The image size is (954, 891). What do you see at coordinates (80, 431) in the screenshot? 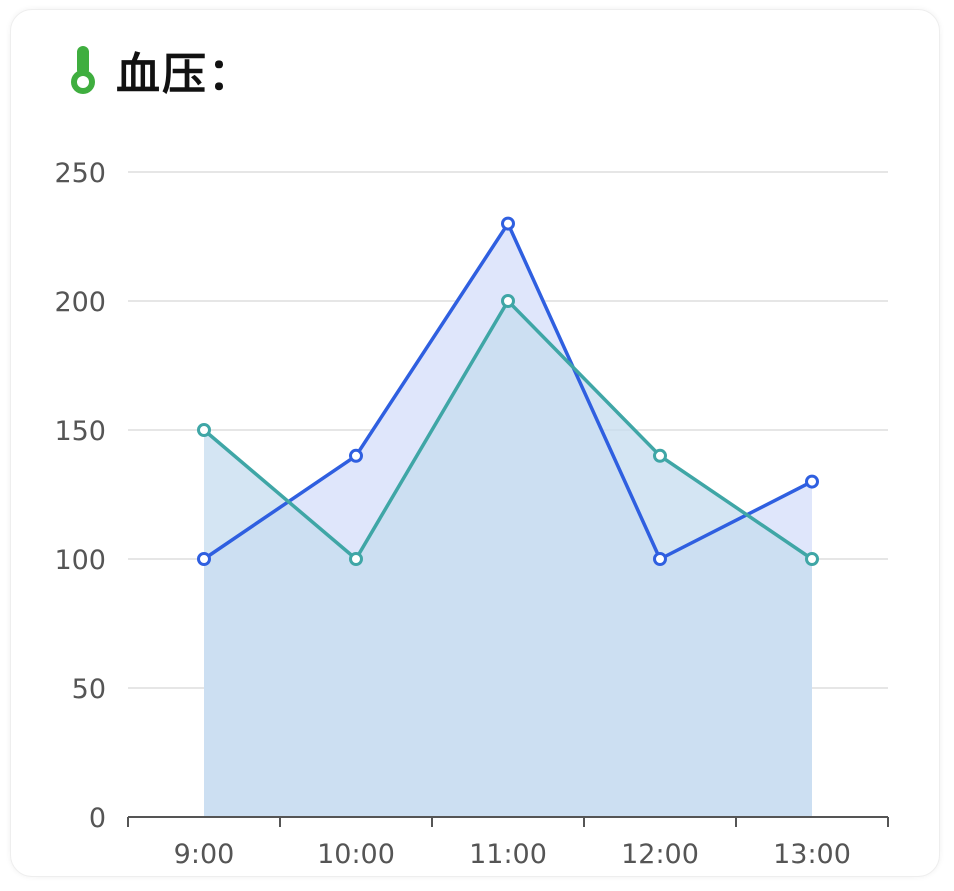
I see `y-tick-label: 150` at bounding box center [80, 431].